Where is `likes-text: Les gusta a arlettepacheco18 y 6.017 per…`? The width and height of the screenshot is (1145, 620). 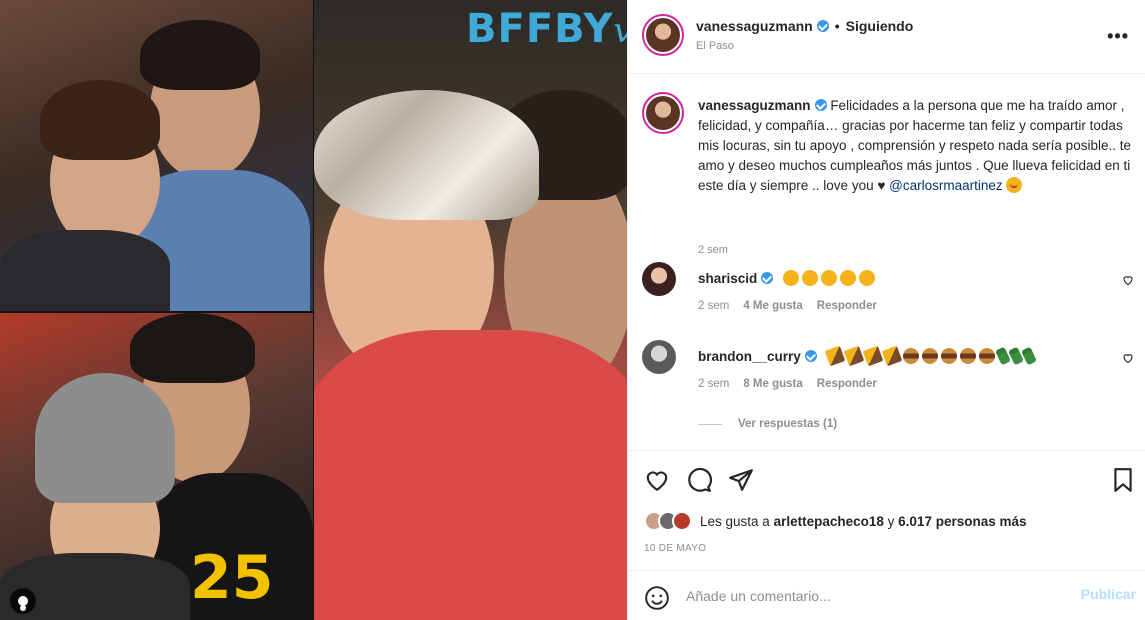
likes-text: Les gusta a arlettepacheco18 y 6.017 per… is located at coordinates (863, 521).